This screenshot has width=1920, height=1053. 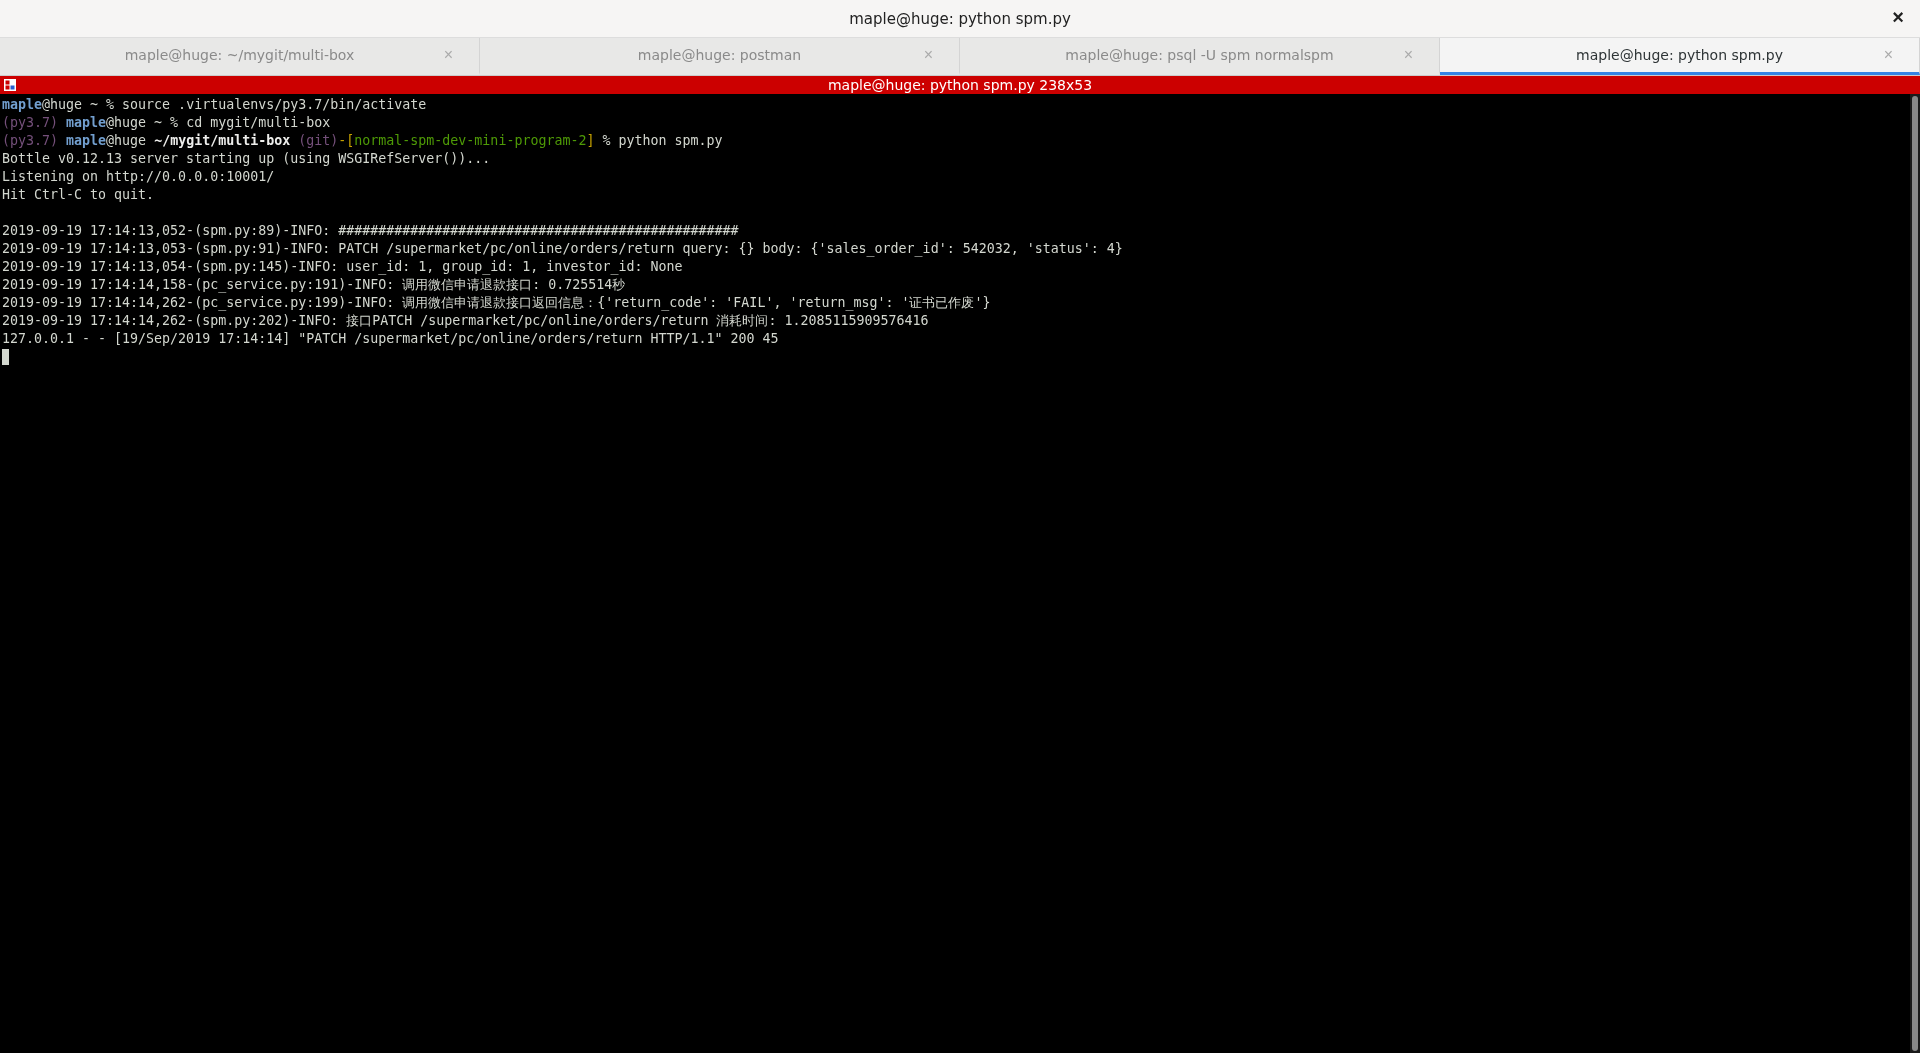 I want to click on terminal-line: 2019-09-19 17:14:14,262-(spm.py:202)-INFO: 接口PATCH /supermarket/pc/online/orders/return 消耗时间: 1.2085115909576416, so click(x=465, y=320).